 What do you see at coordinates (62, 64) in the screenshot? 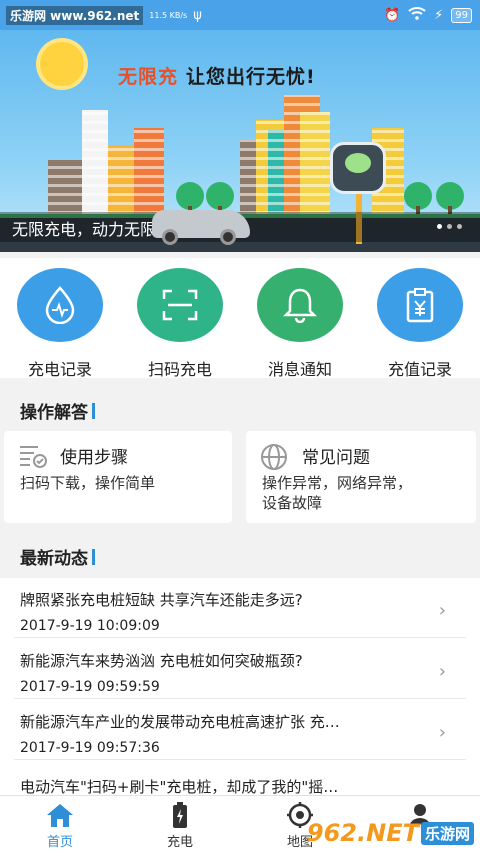
I see `sun-illustration` at bounding box center [62, 64].